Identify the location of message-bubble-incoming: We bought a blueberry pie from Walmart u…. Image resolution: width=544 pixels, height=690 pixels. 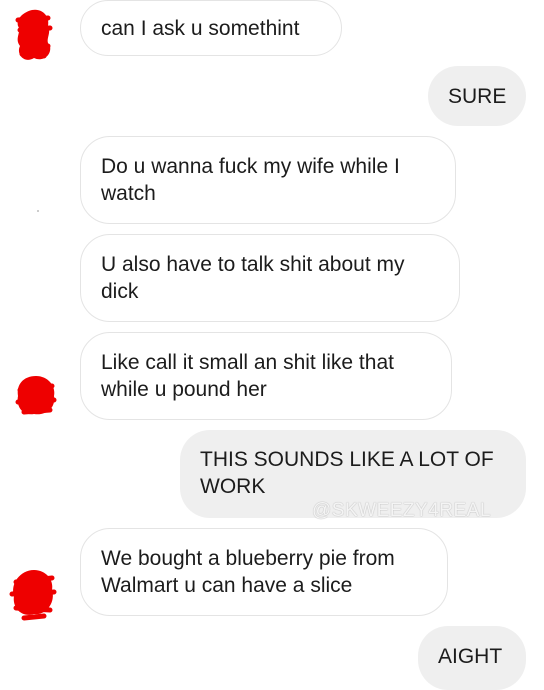
(264, 572).